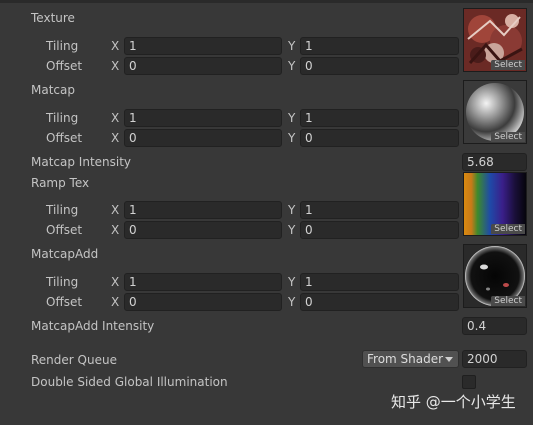 Image resolution: width=533 pixels, height=425 pixels. Describe the element at coordinates (74, 360) in the screenshot. I see `render-queue-label: Render Queue` at that location.